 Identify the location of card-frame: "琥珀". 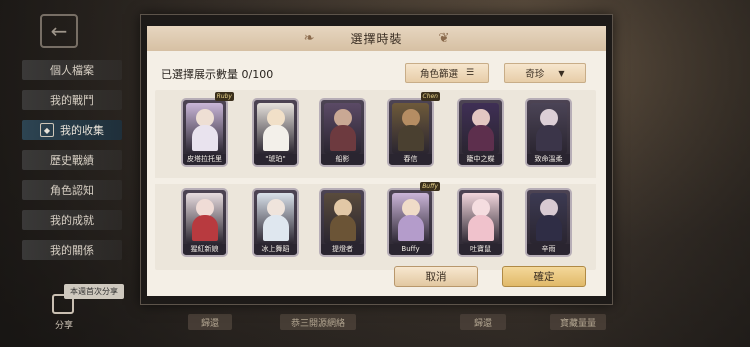
(275, 132).